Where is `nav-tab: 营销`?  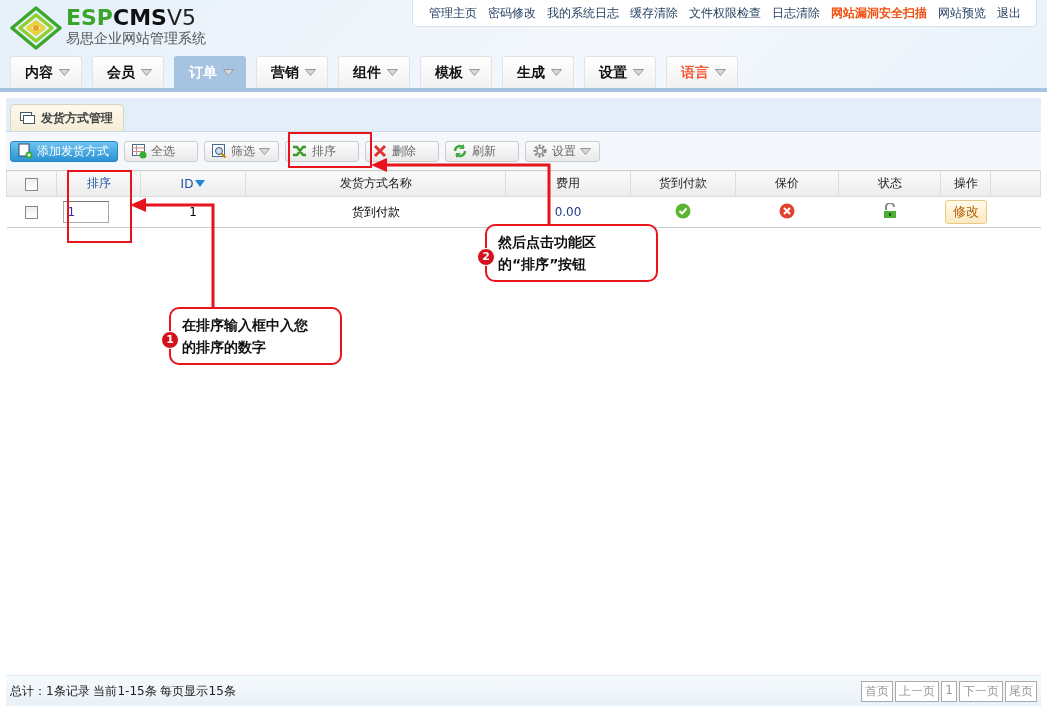 nav-tab: 营销 is located at coordinates (292, 72).